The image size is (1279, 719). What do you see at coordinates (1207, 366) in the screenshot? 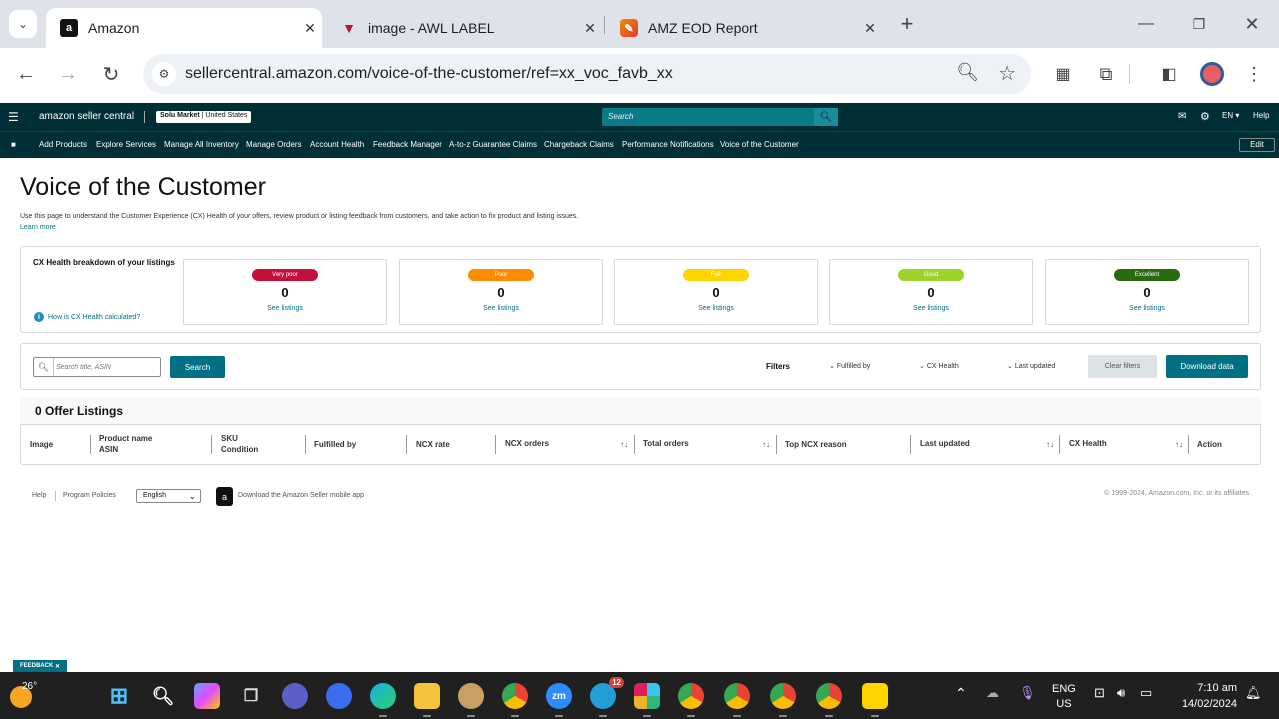
I see `download-data-button: Download data` at bounding box center [1207, 366].